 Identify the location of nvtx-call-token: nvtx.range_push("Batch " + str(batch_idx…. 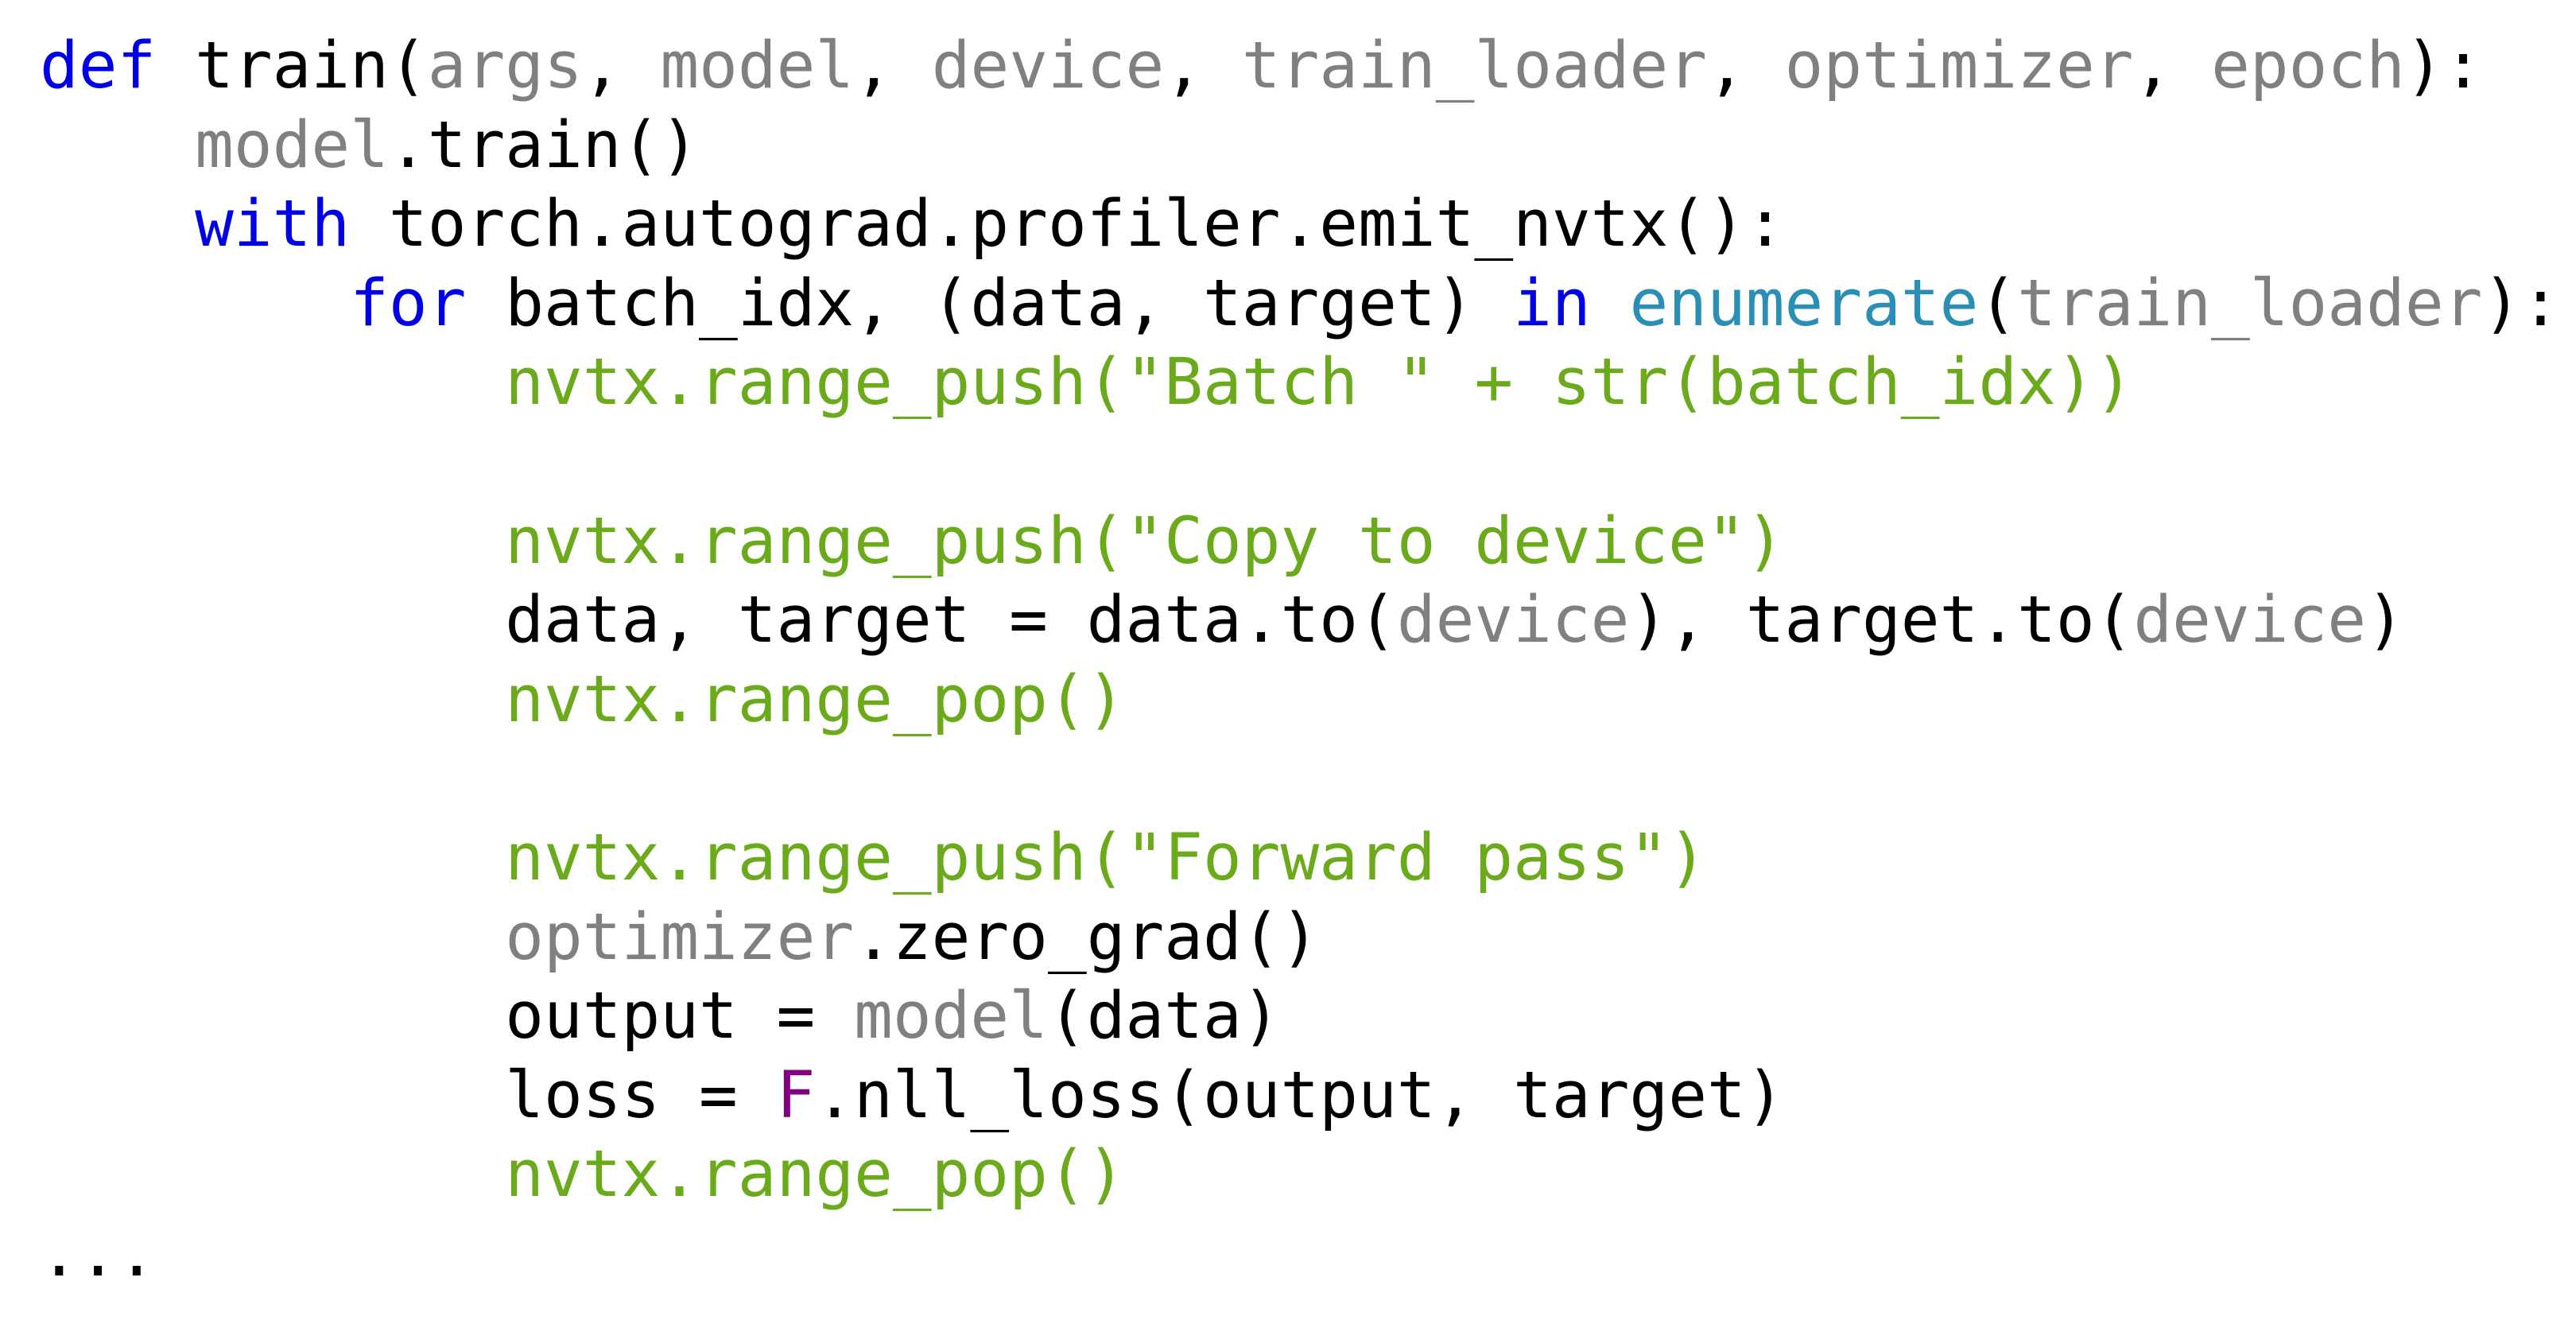
(1320, 383).